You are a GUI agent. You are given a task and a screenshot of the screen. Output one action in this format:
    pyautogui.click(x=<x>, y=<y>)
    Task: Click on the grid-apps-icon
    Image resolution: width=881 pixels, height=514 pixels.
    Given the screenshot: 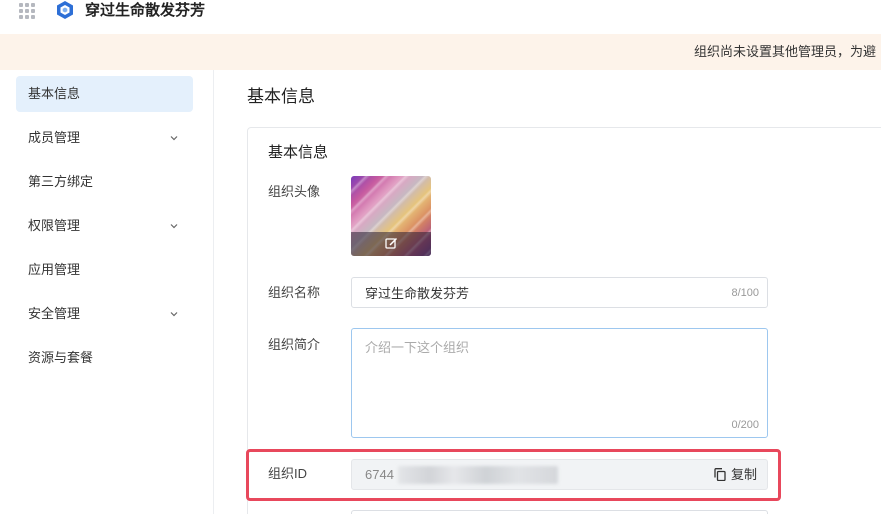 What is the action you would take?
    pyautogui.click(x=27, y=11)
    